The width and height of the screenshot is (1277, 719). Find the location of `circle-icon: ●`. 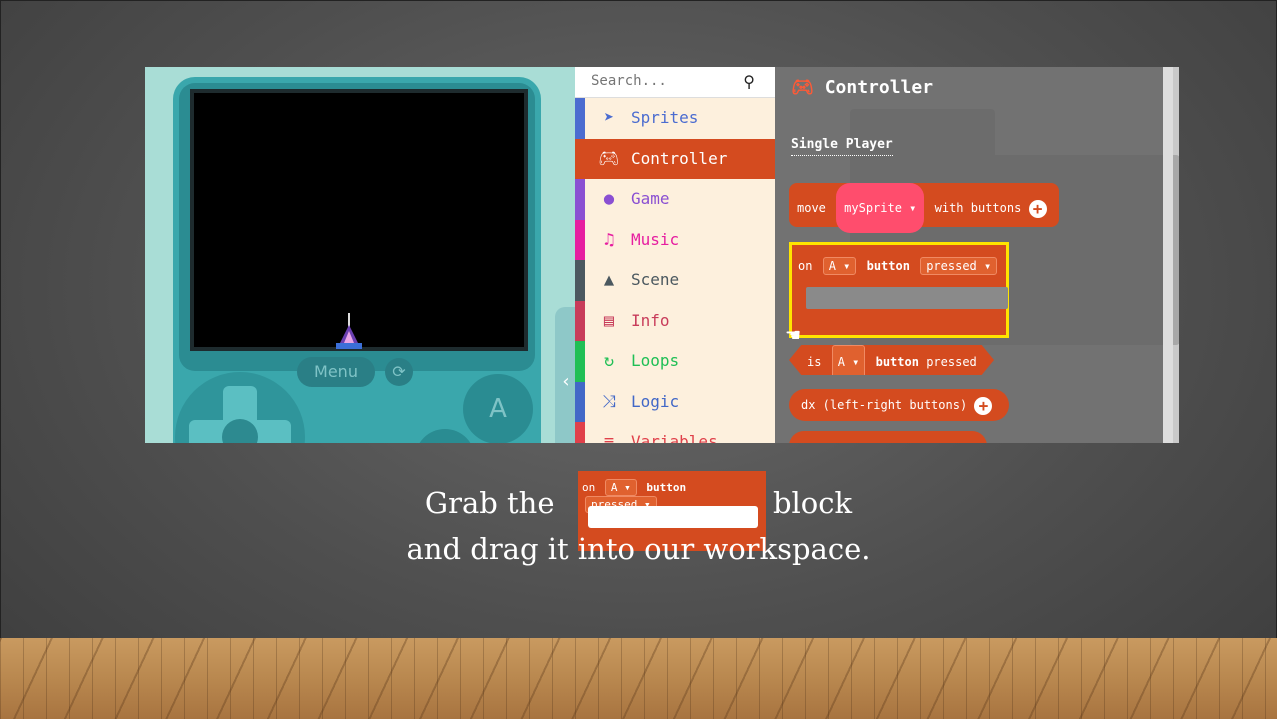

circle-icon: ● is located at coordinates (609, 199).